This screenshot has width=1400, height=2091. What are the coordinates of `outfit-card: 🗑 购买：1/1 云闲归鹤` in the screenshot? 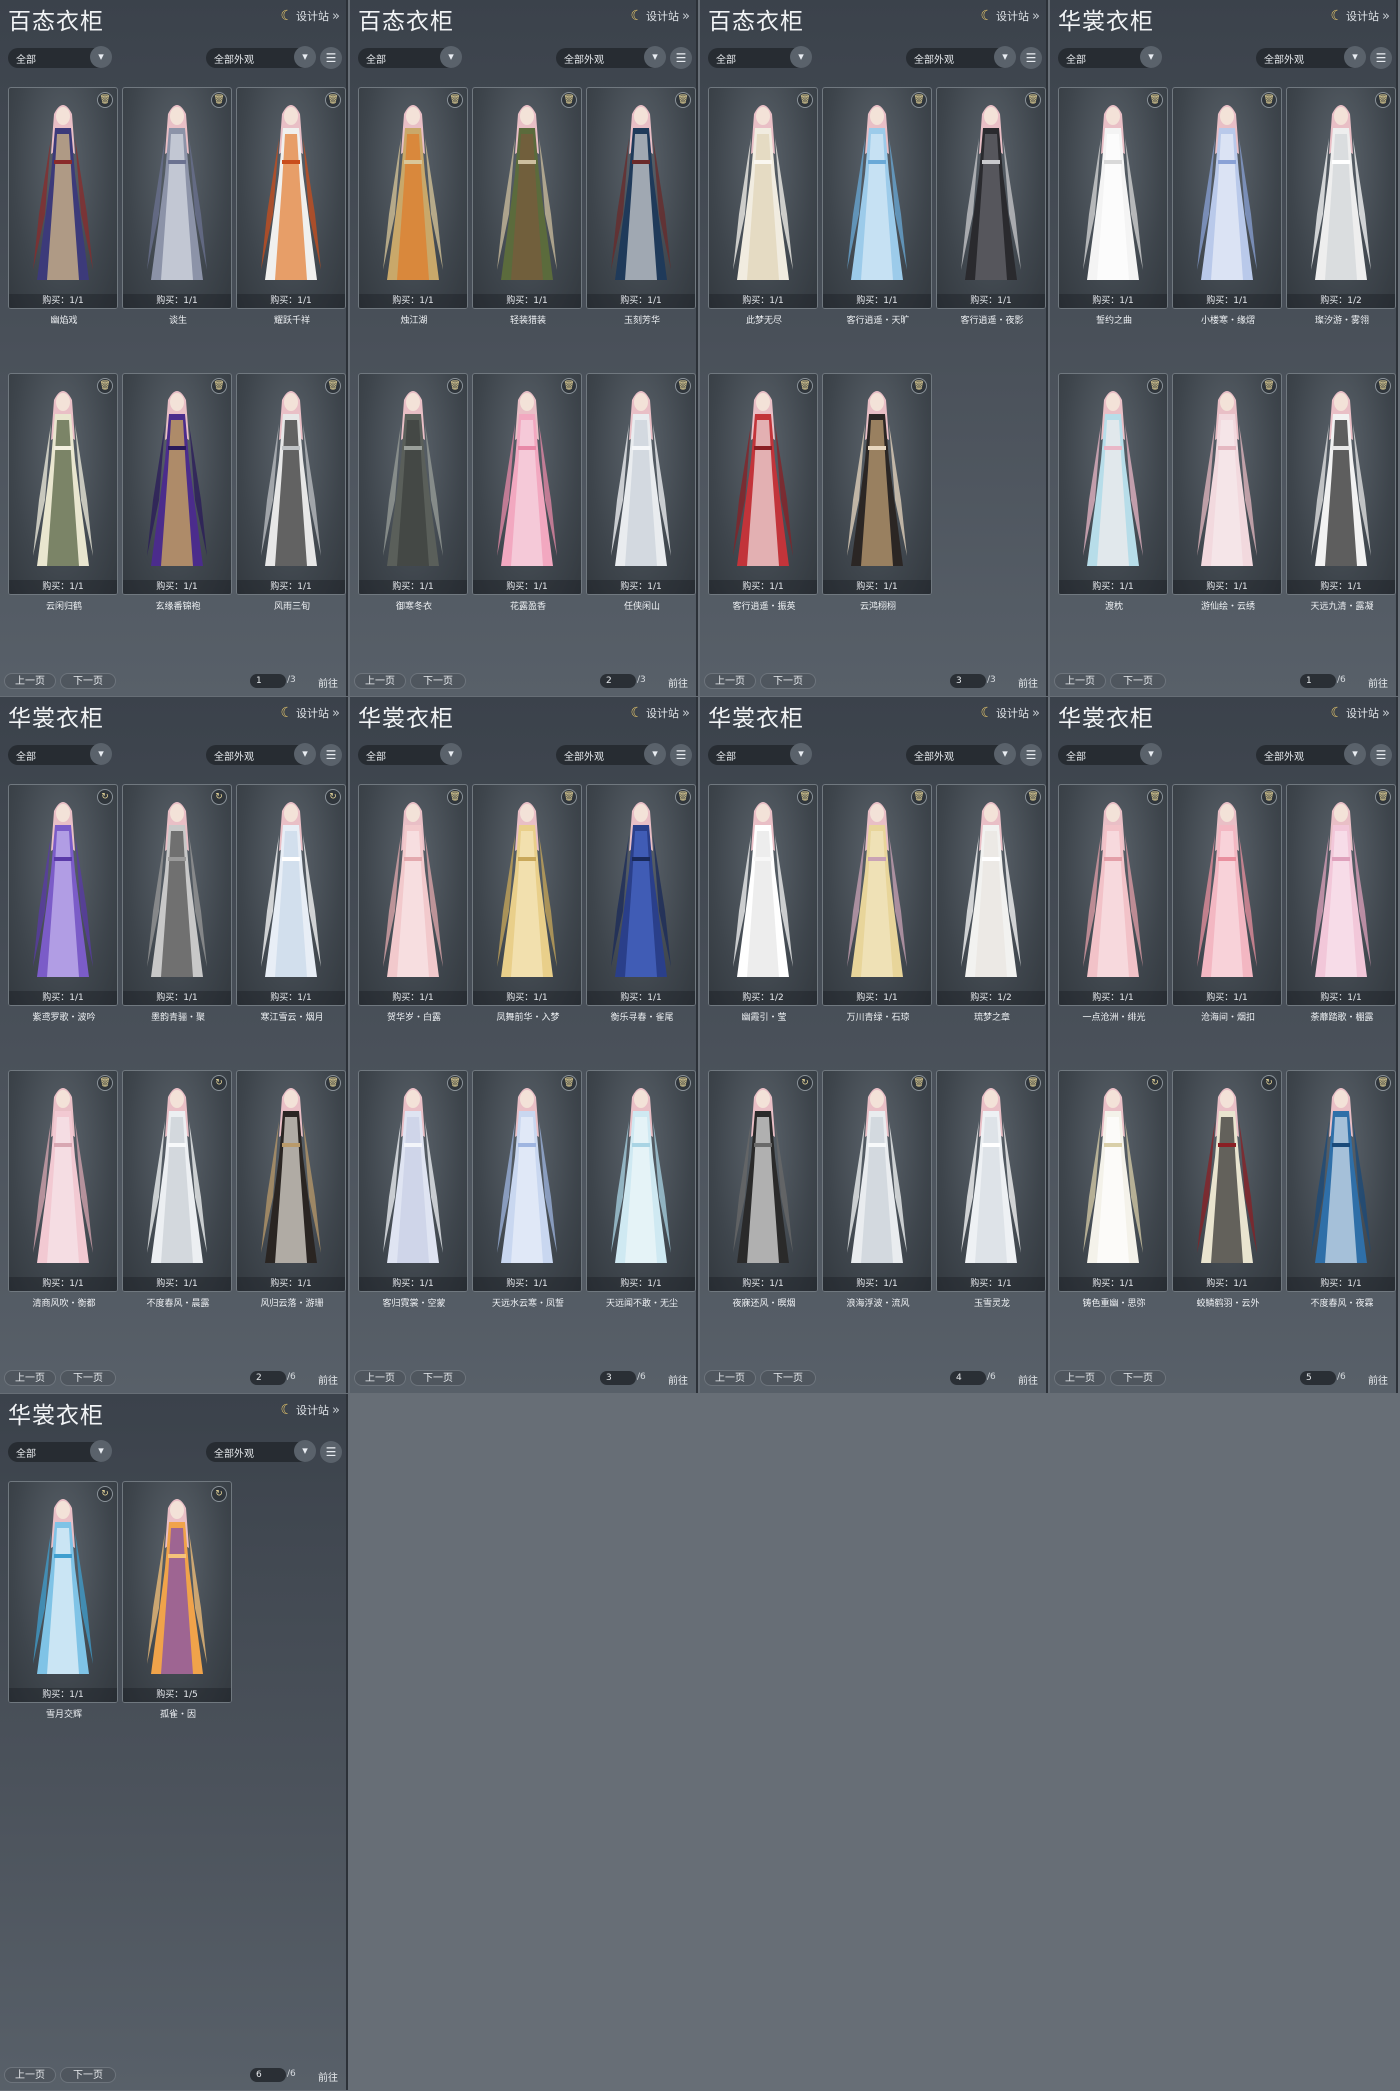 It's located at (63, 492).